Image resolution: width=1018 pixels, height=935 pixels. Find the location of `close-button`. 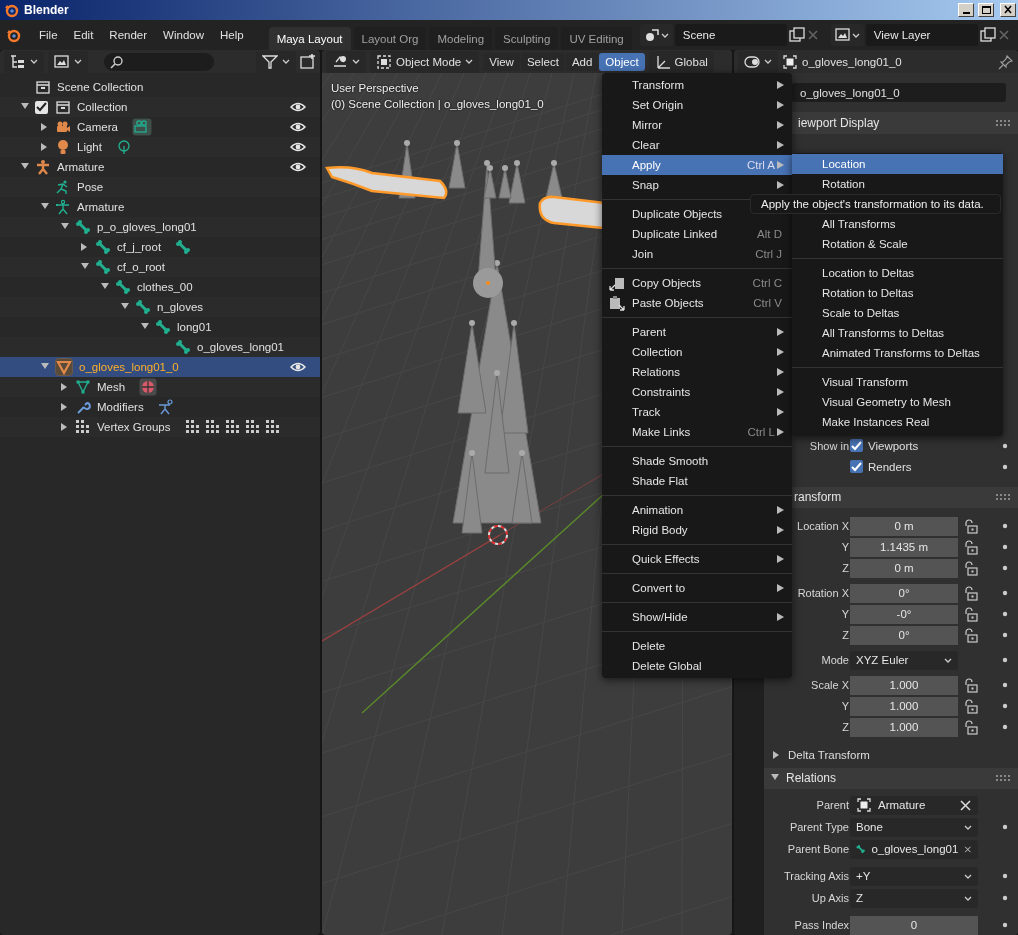

close-button is located at coordinates (1008, 10).